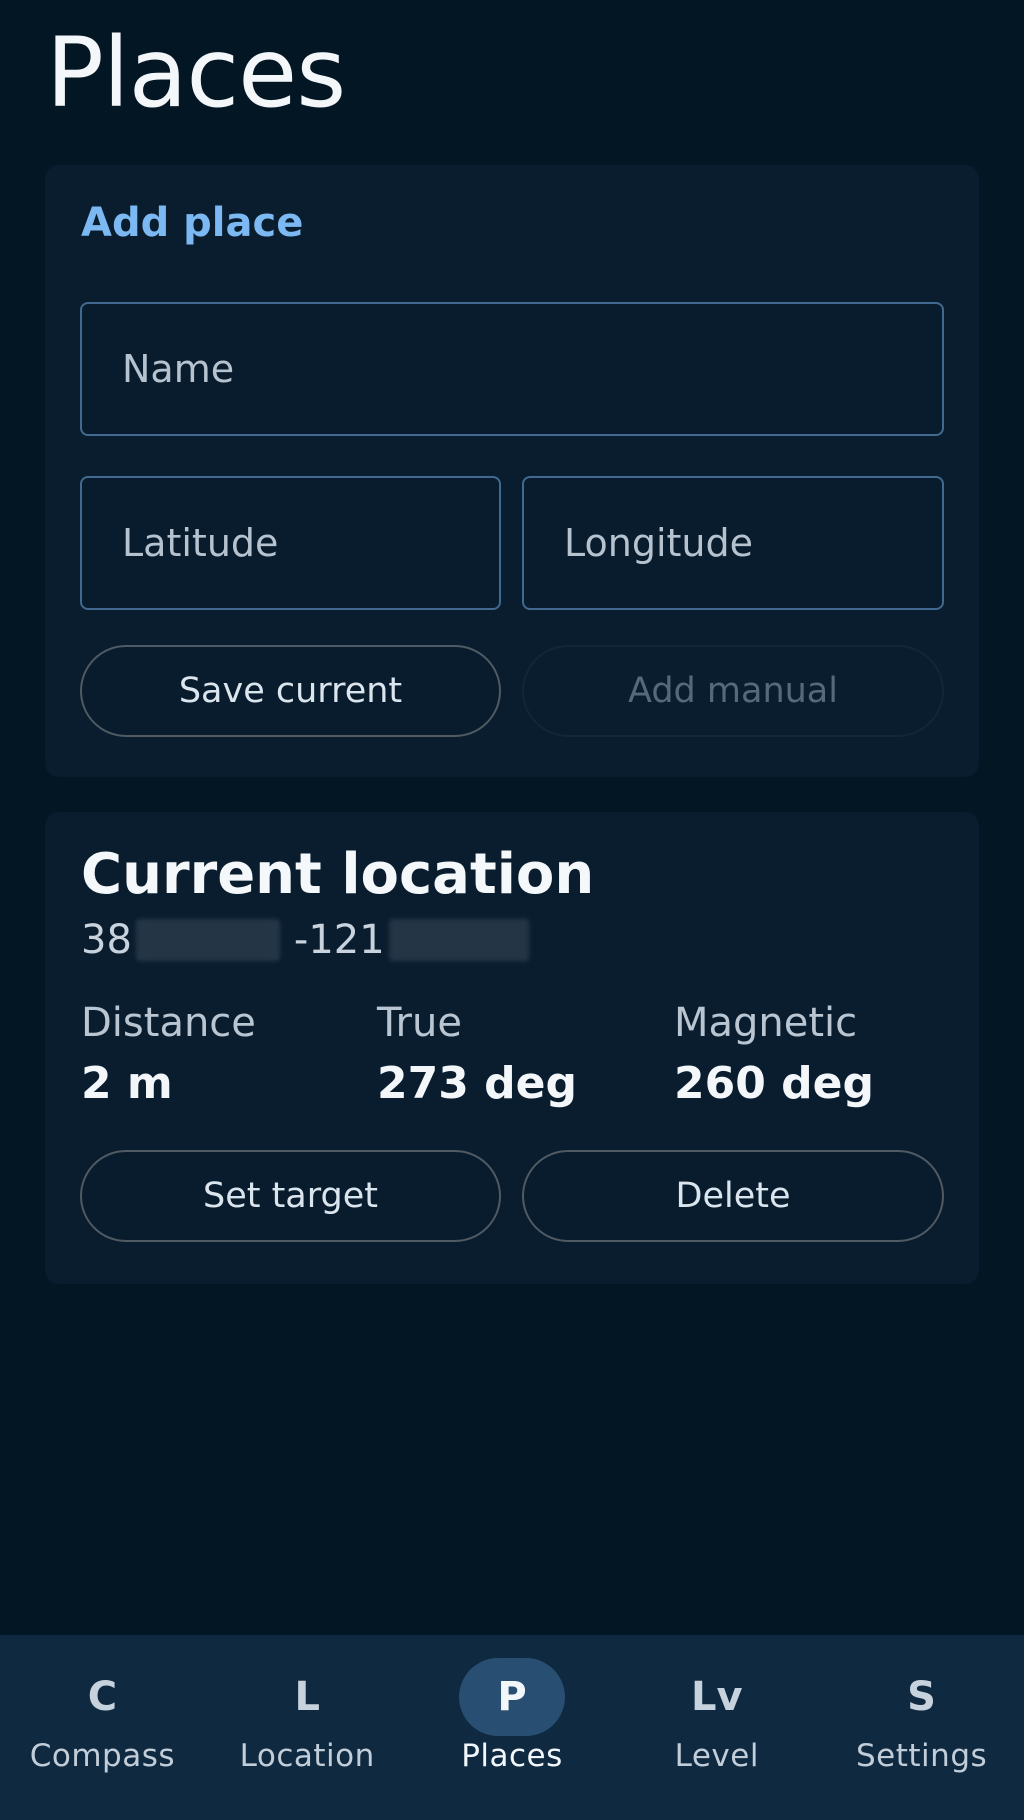  Describe the element at coordinates (512, 1756) in the screenshot. I see `nav-label-places: Places` at that location.